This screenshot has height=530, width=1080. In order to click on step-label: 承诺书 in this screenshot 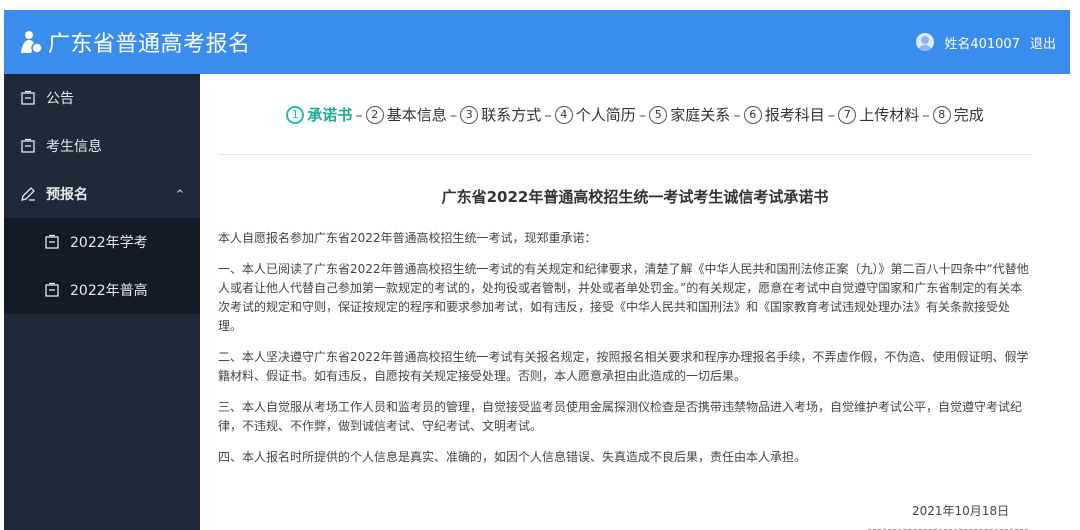, I will do `click(330, 115)`.